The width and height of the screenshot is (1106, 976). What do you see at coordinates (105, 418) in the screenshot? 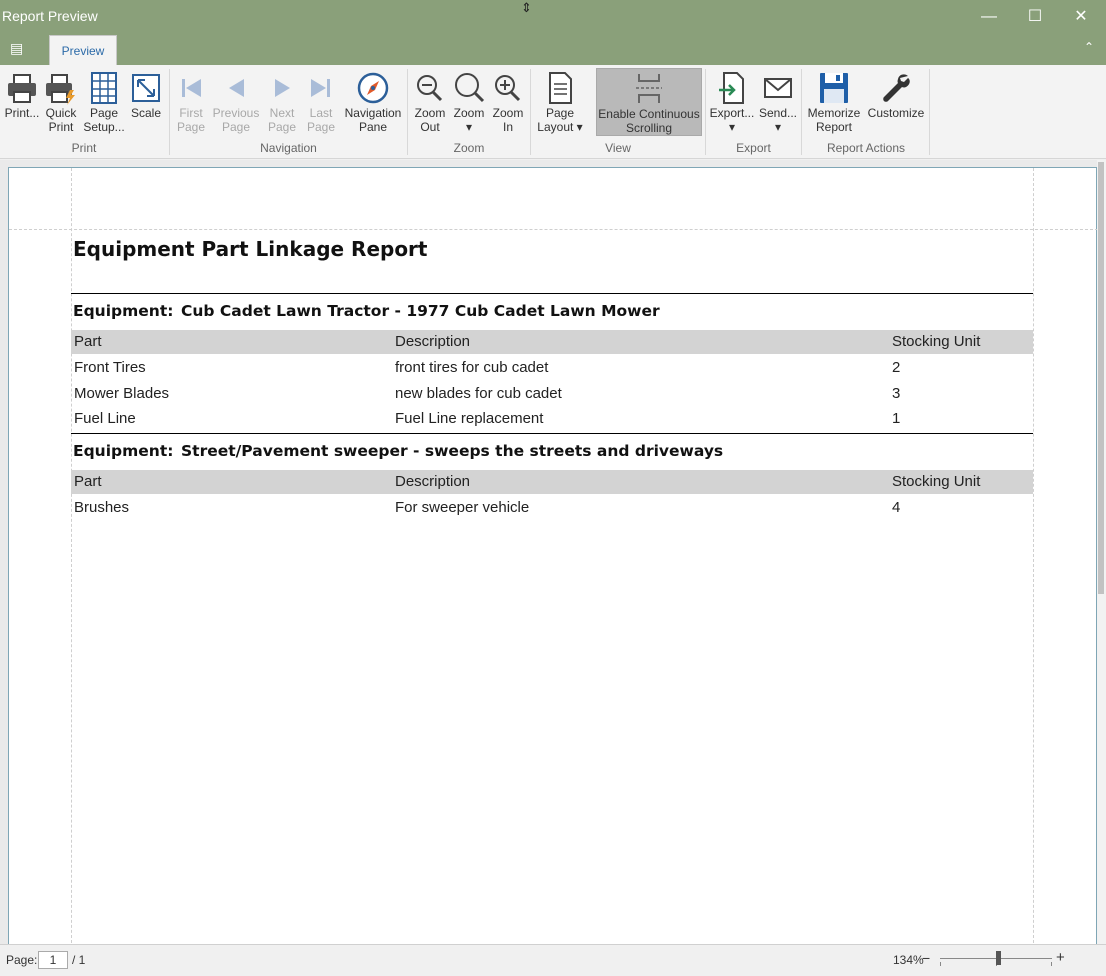
I see `part-cell: Fuel Line` at bounding box center [105, 418].